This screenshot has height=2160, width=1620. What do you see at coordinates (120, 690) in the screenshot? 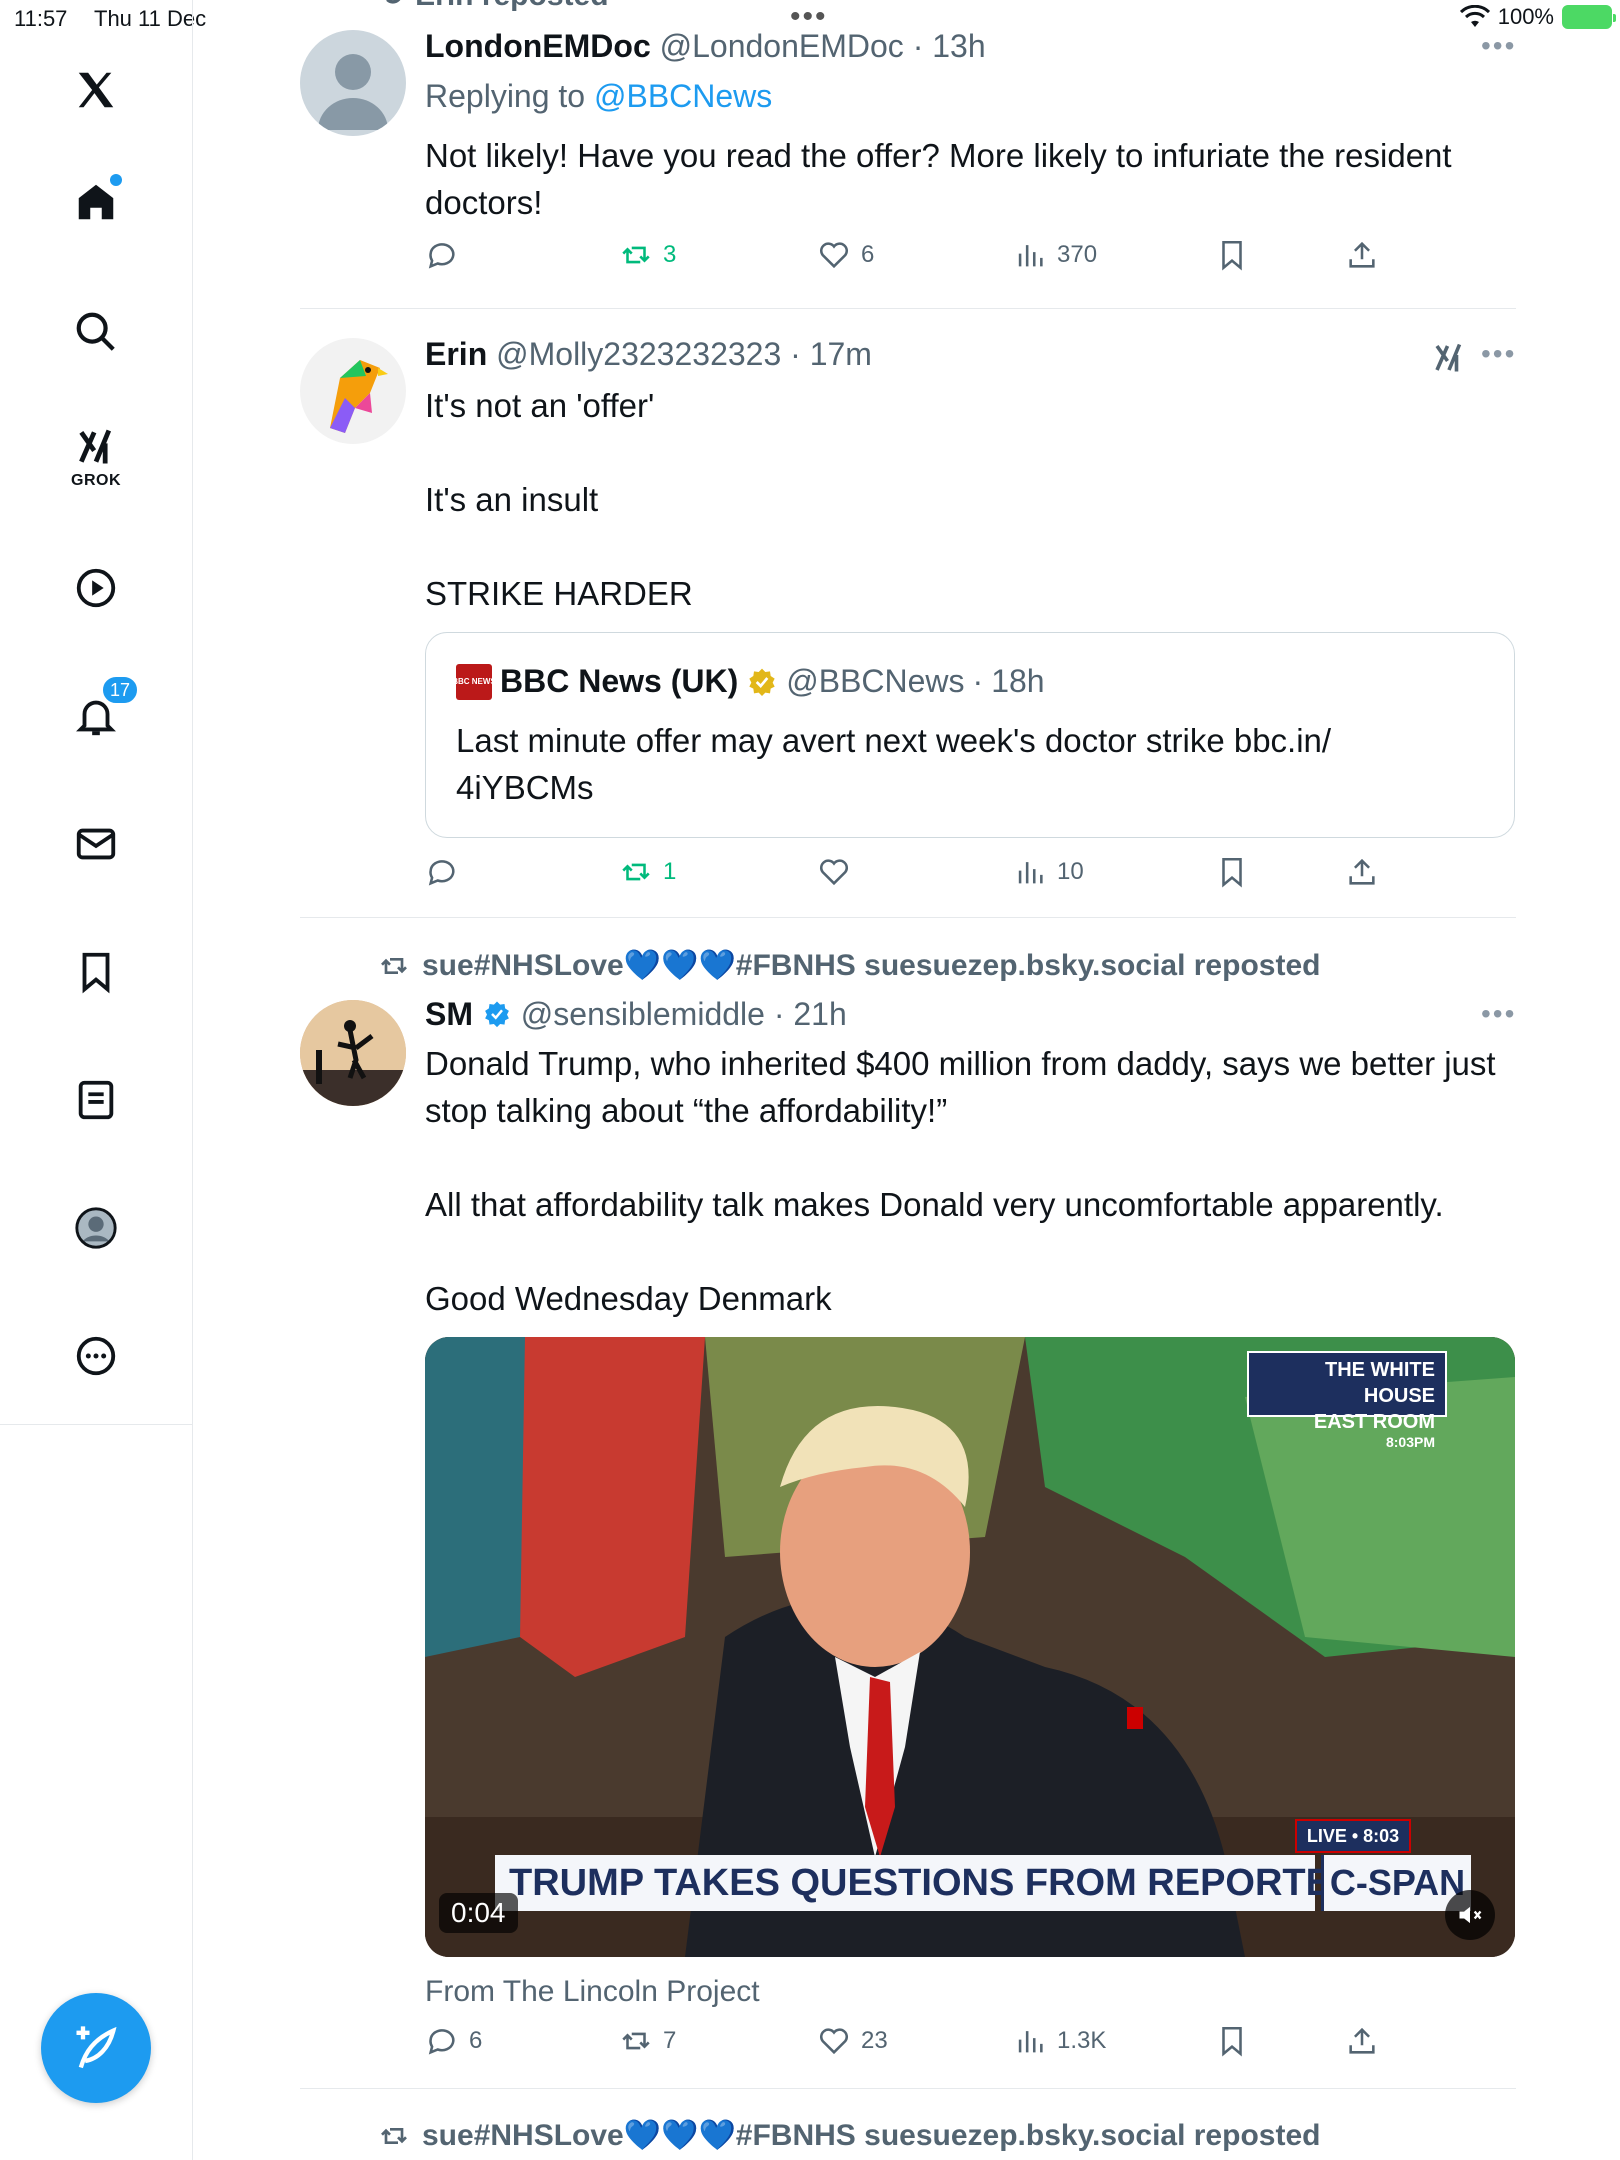
I see `notifications-badge: 17` at bounding box center [120, 690].